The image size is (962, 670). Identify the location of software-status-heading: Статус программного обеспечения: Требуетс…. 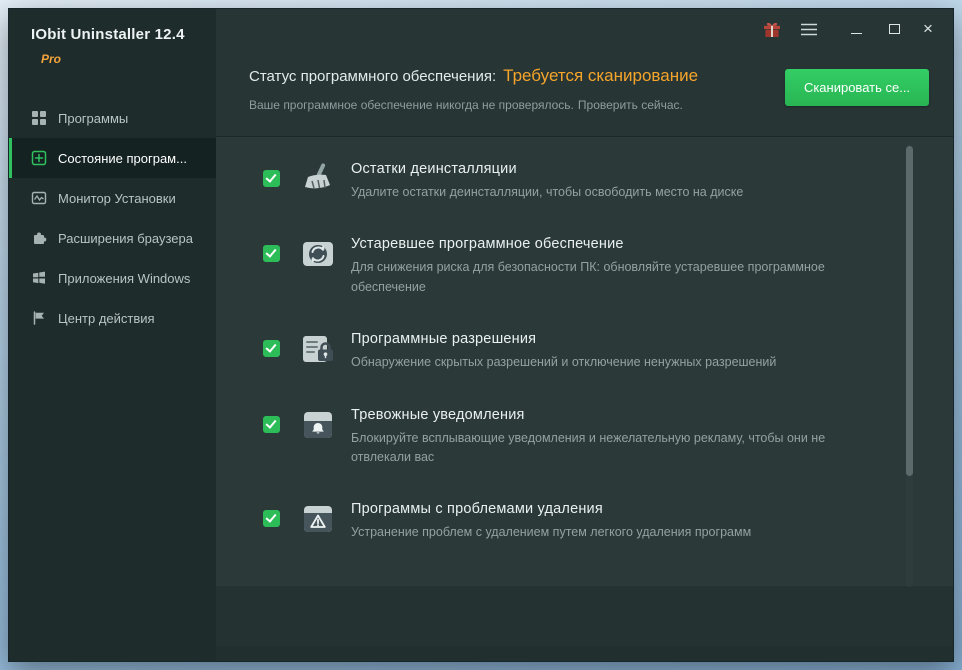
(473, 76).